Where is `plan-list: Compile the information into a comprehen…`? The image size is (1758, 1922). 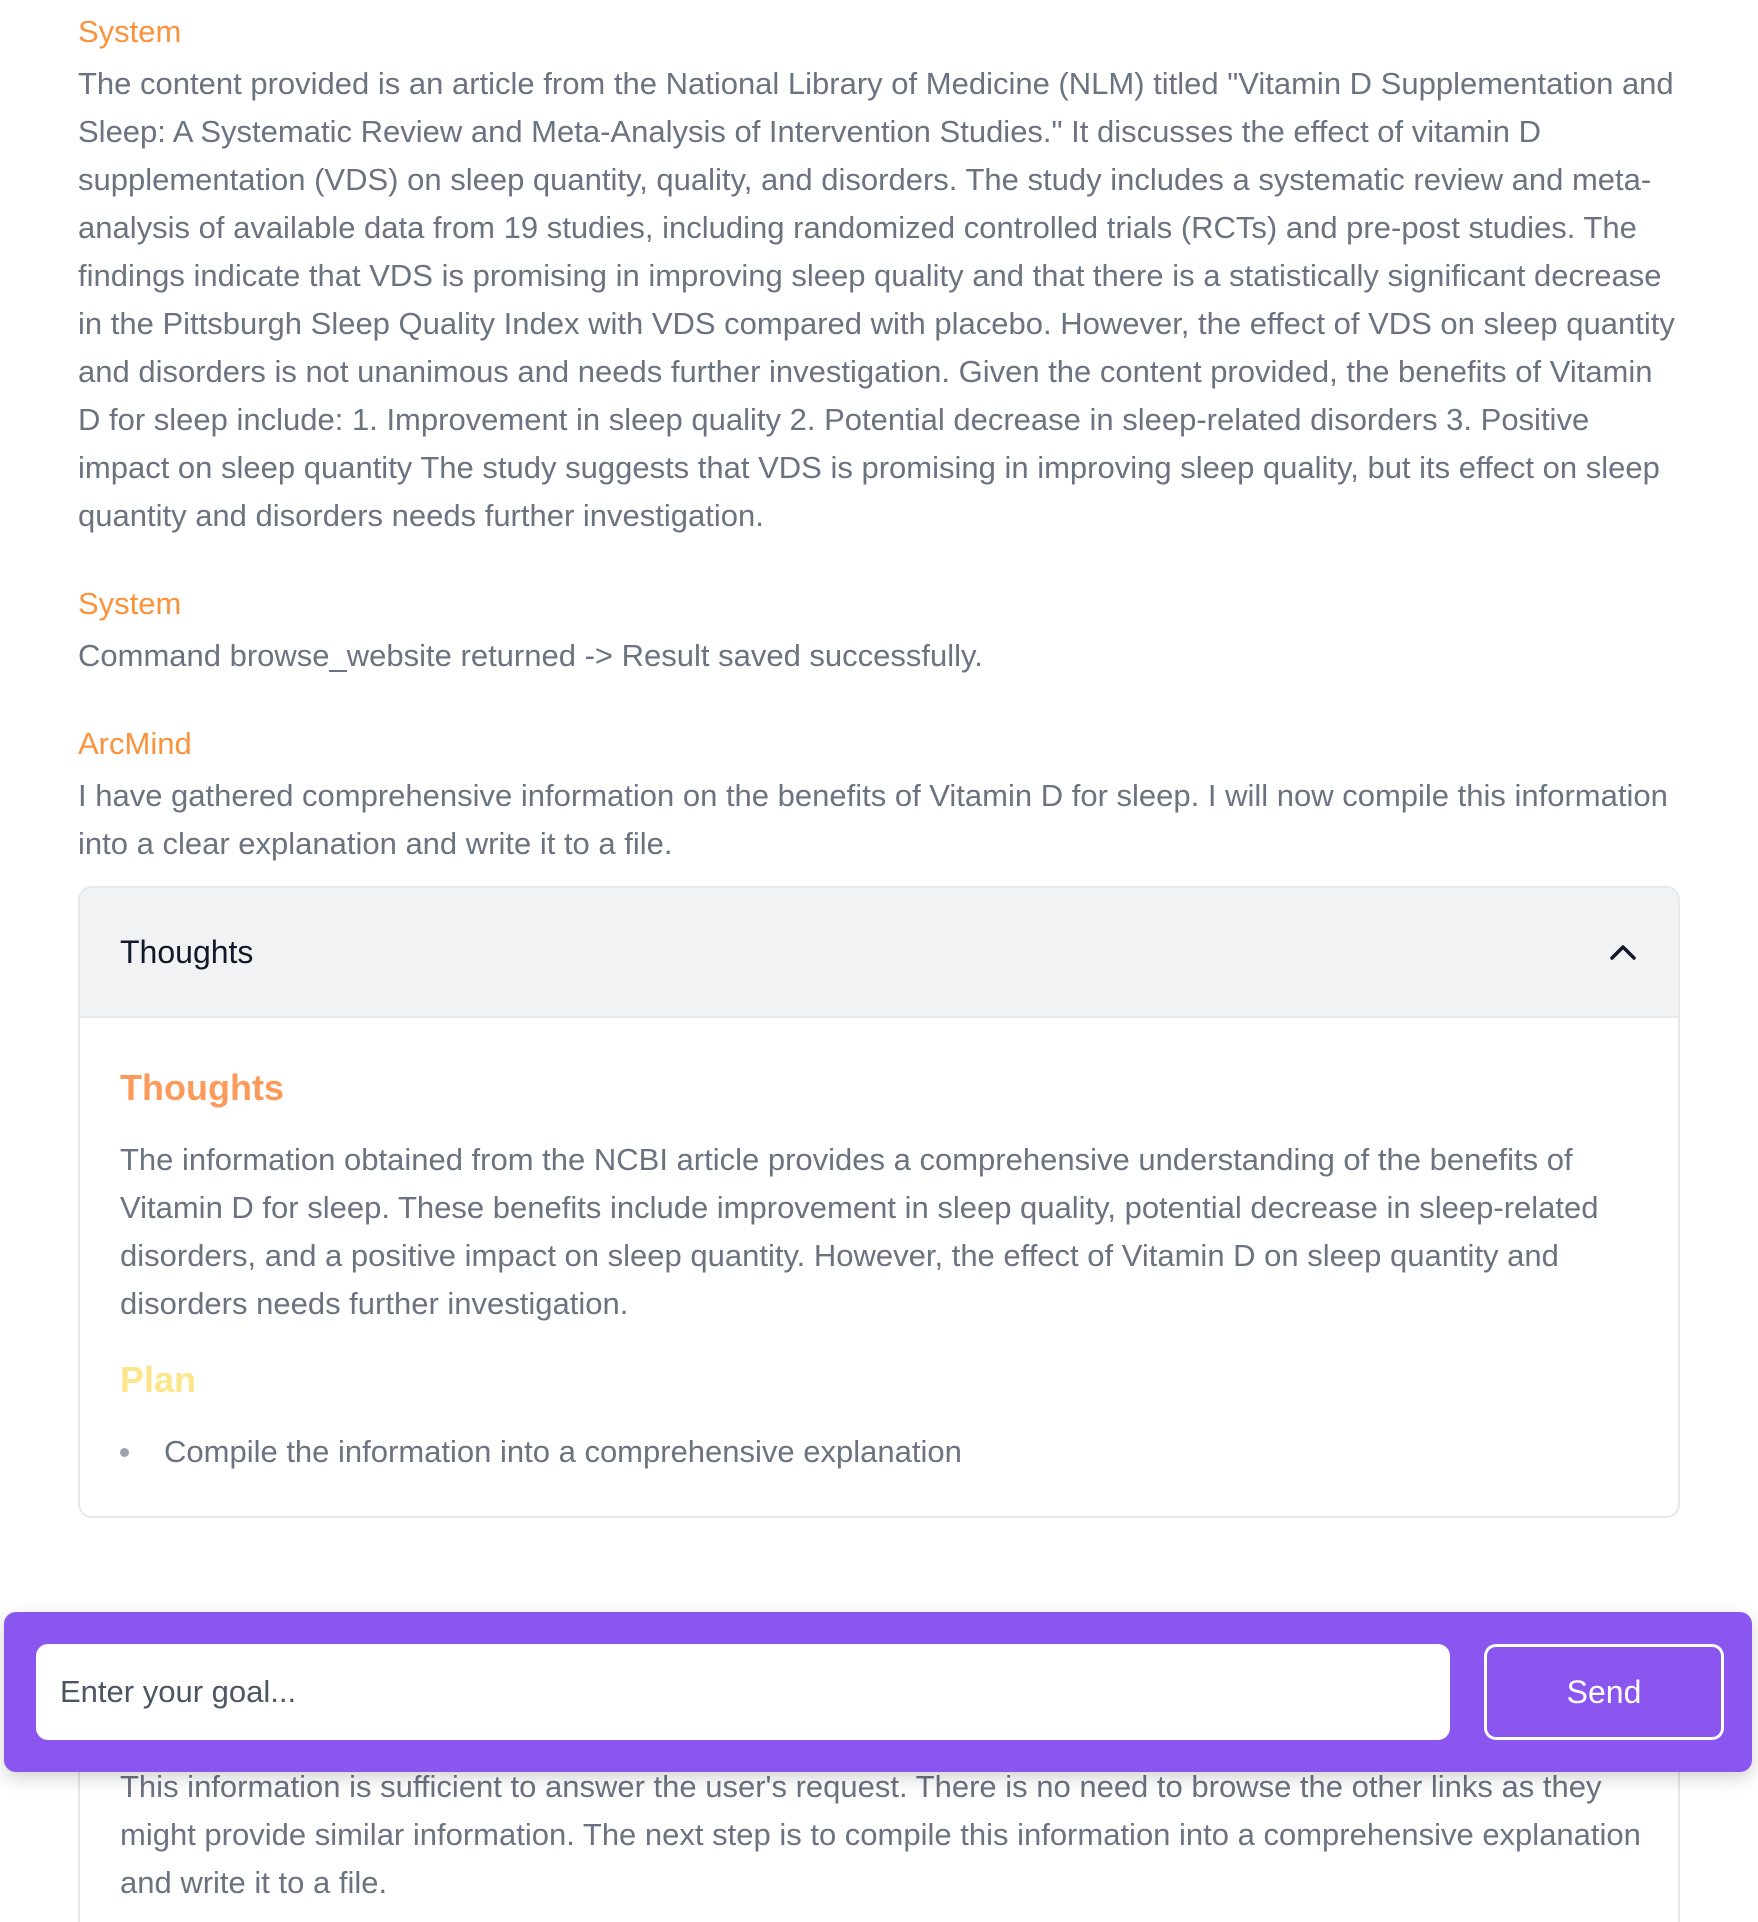 plan-list: Compile the information into a comprehen… is located at coordinates (879, 1452).